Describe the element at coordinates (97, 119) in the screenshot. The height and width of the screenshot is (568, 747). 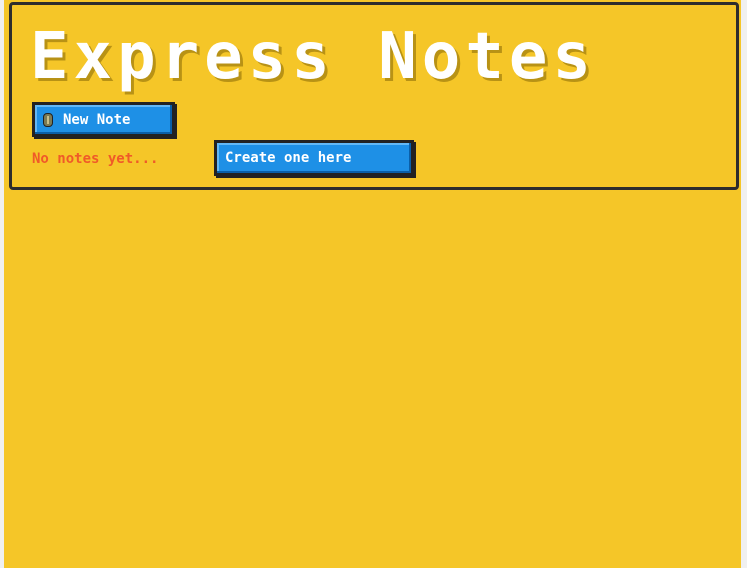
I see `new-note-label: New Note` at that location.